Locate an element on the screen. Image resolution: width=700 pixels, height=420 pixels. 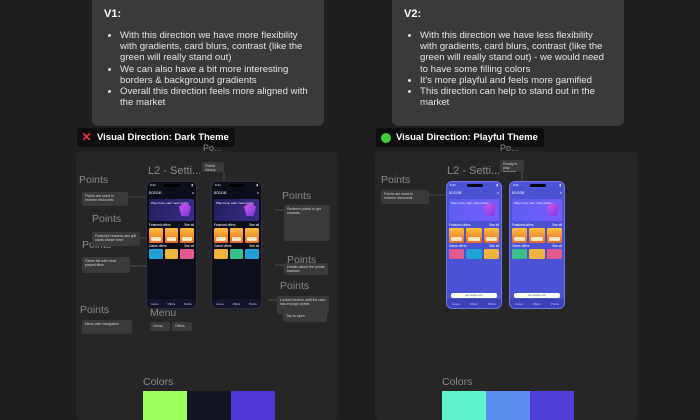
tab-bar: Home Offers Points is located at coordinates (474, 303).